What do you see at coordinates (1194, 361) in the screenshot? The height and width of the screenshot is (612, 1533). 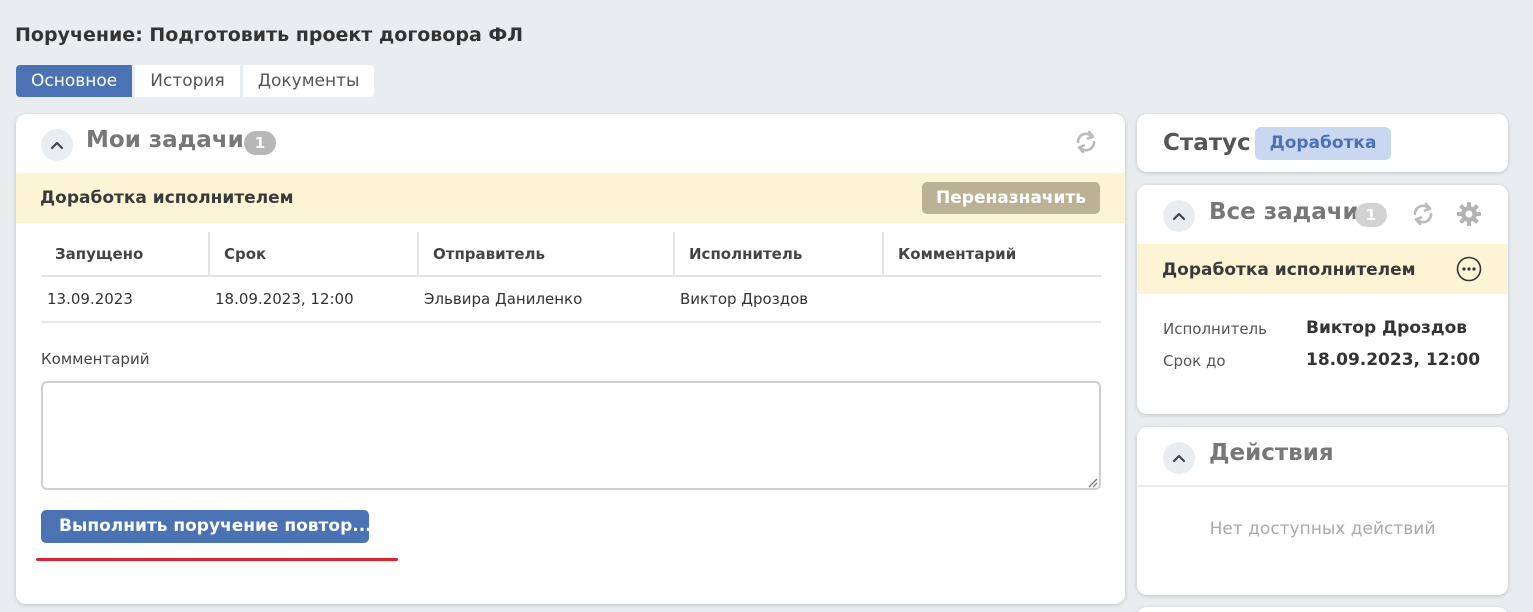 I see `deadline-label: Срок до` at bounding box center [1194, 361].